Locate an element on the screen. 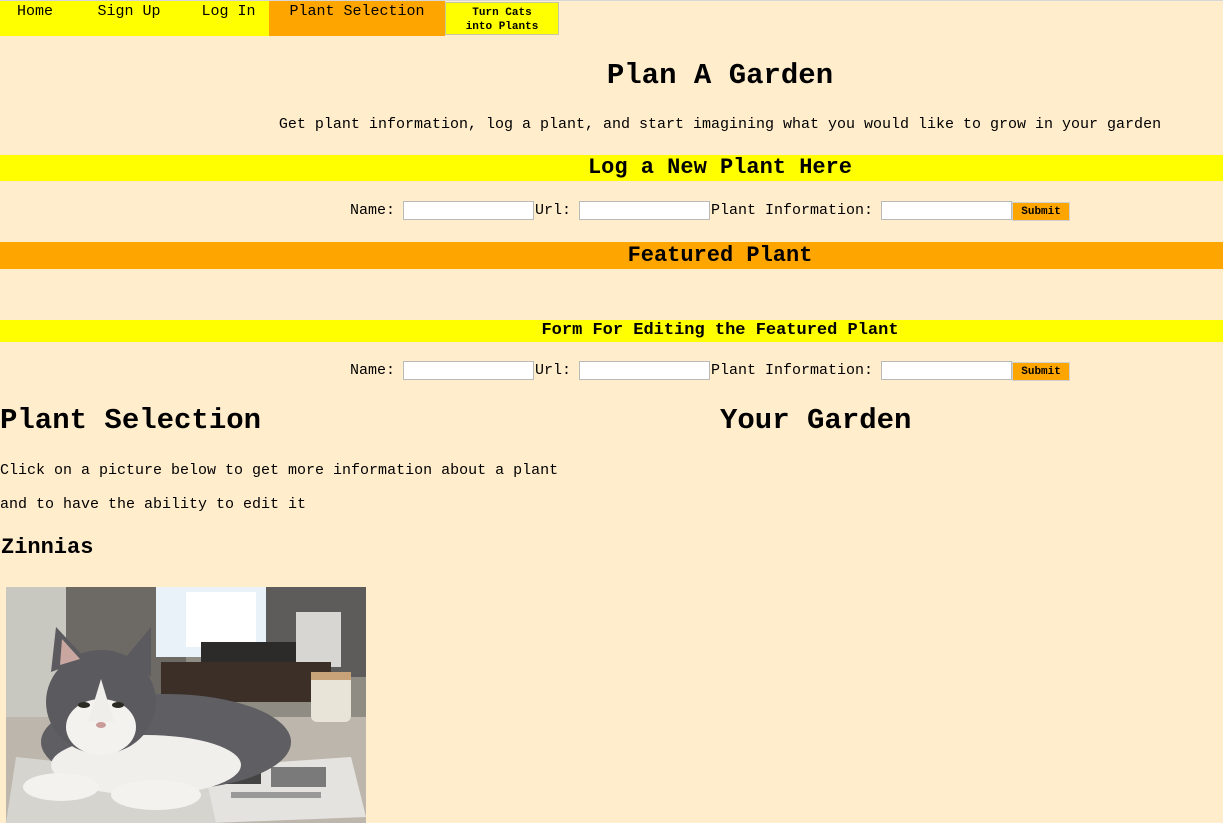  nav-plant-selection-label: Plant Selection is located at coordinates (357, 11).